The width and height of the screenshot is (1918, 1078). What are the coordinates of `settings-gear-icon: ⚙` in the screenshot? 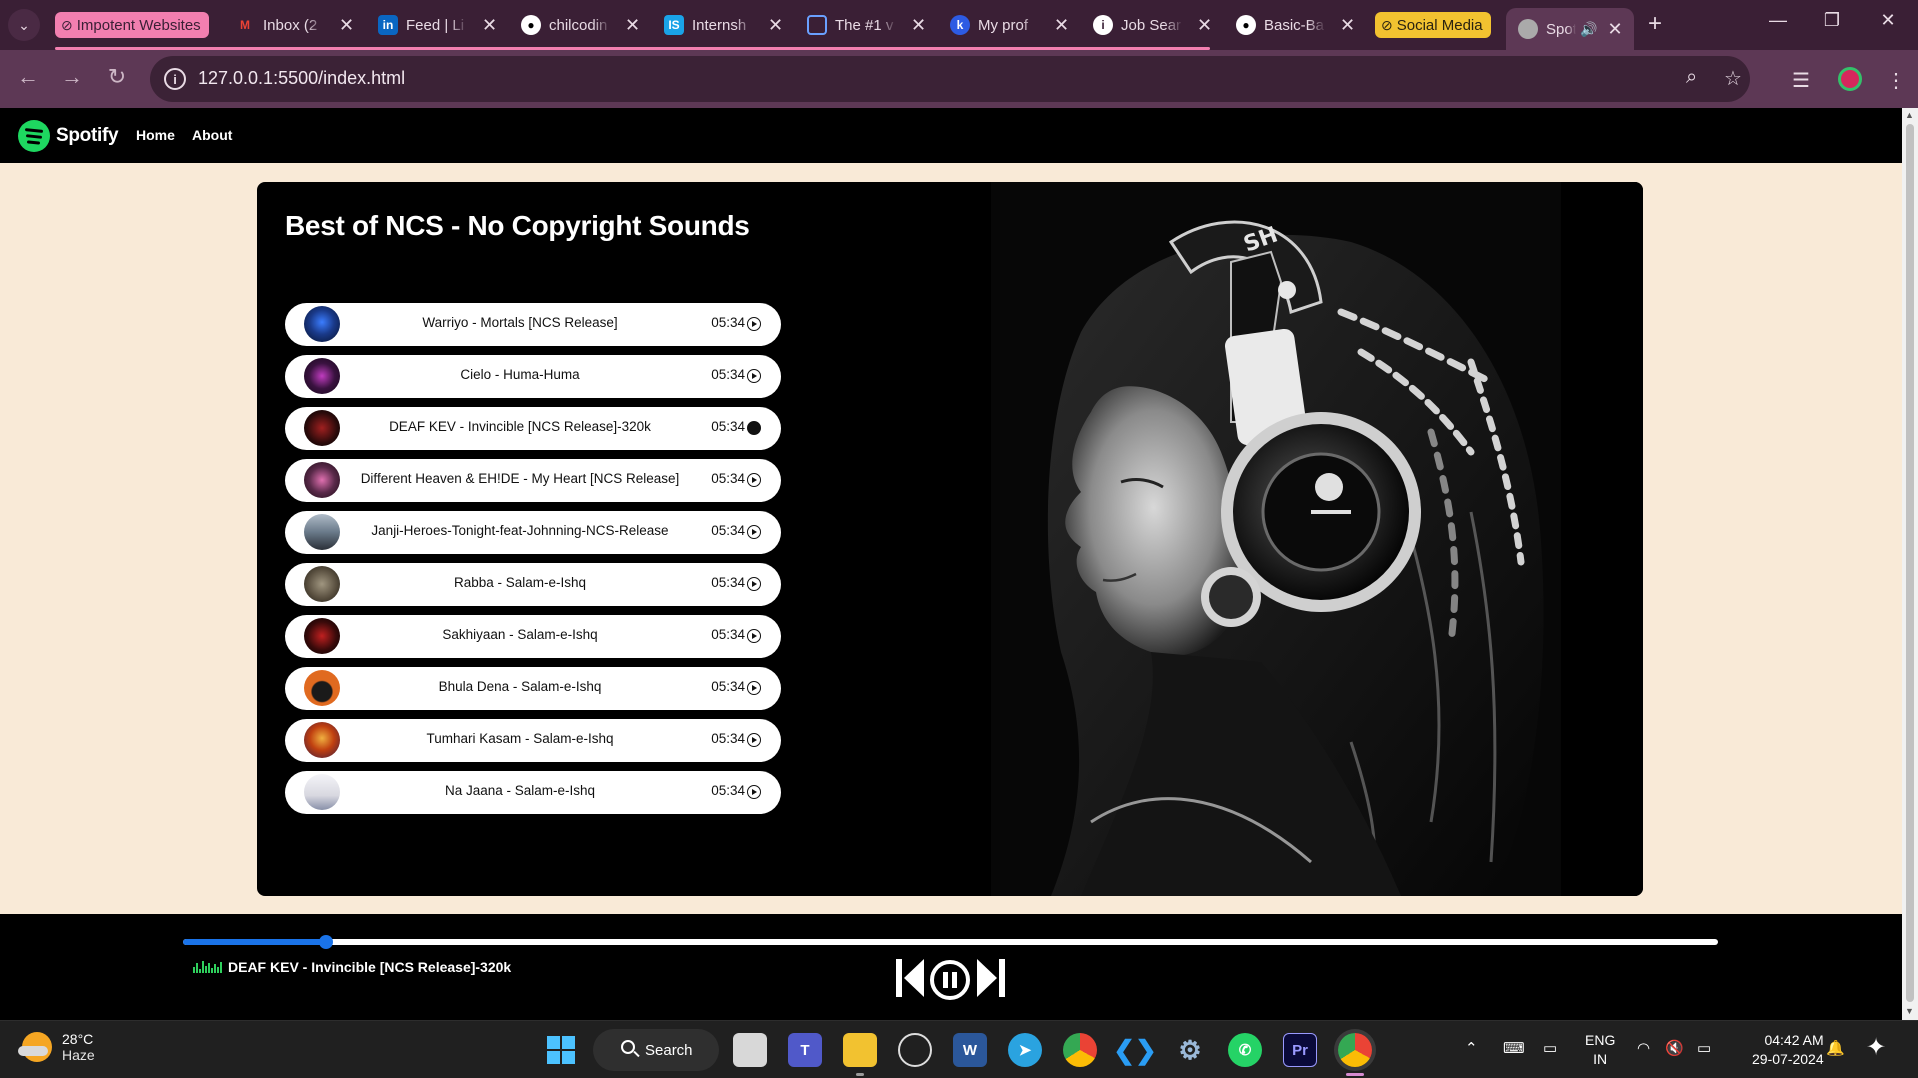 It's located at (1190, 1050).